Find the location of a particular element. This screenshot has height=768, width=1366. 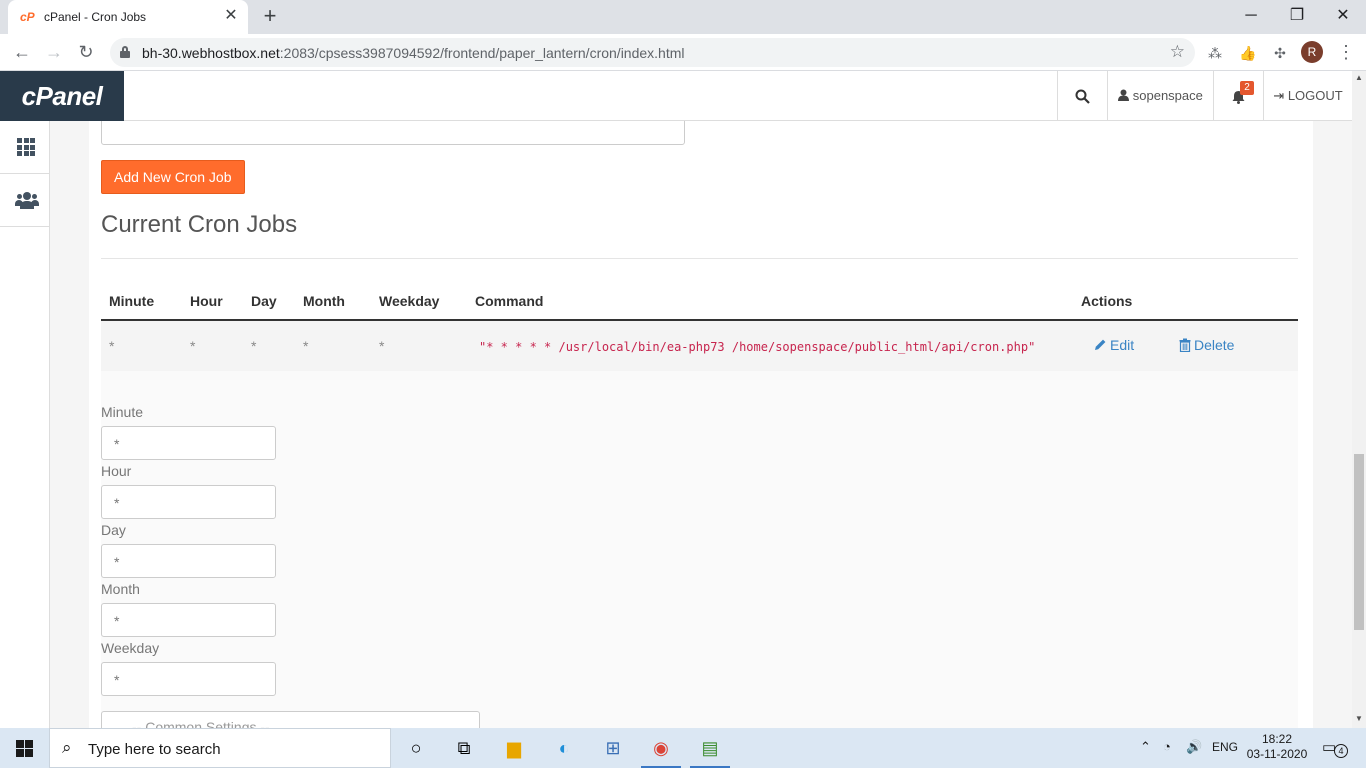

action-center-icon: ▭ 4 is located at coordinates (1337, 748).